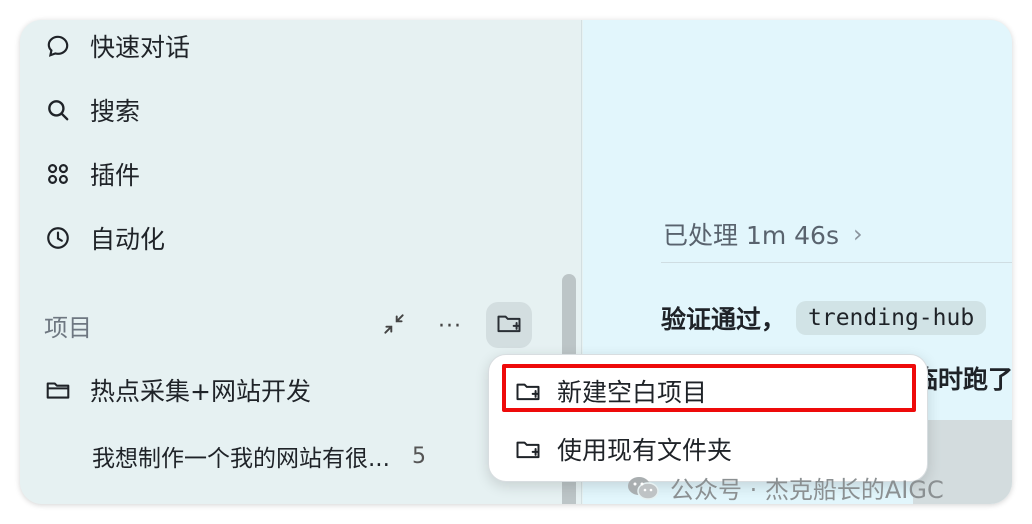 The height and width of the screenshot is (524, 1032). I want to click on sidebar-item-quick-chat: 快速对话, so click(117, 46).